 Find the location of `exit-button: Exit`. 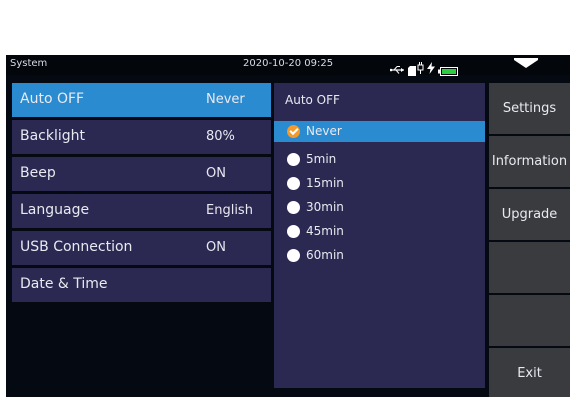

exit-button: Exit is located at coordinates (529, 372).